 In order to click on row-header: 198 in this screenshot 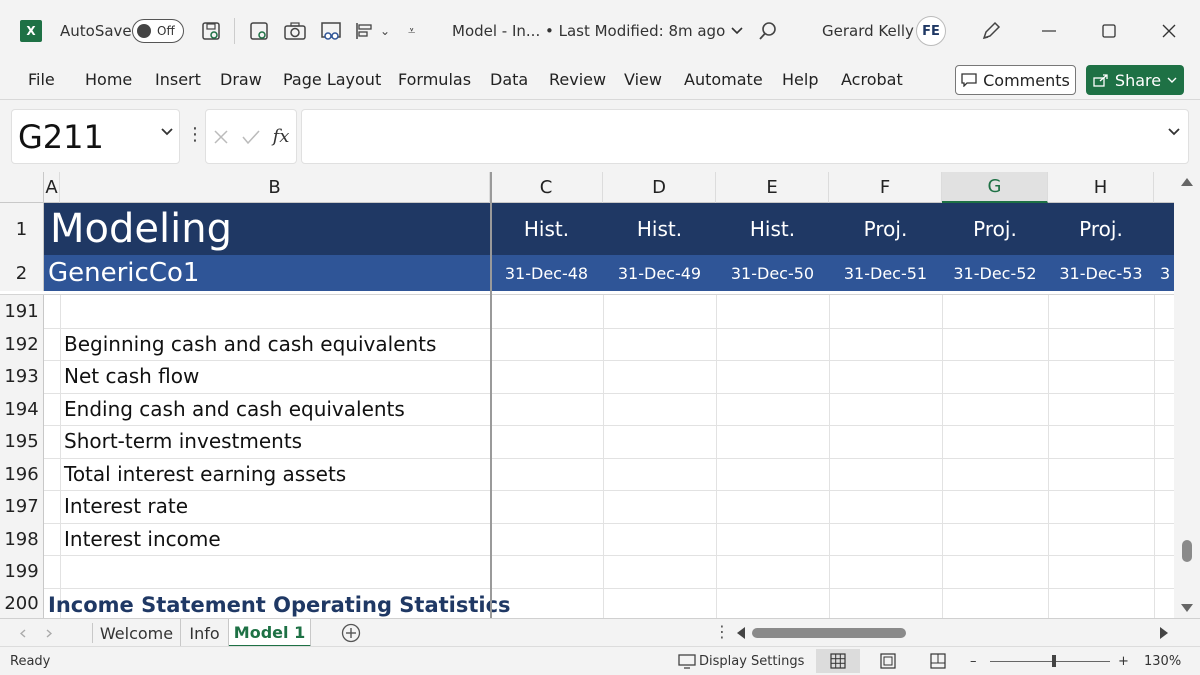, I will do `click(22, 539)`.